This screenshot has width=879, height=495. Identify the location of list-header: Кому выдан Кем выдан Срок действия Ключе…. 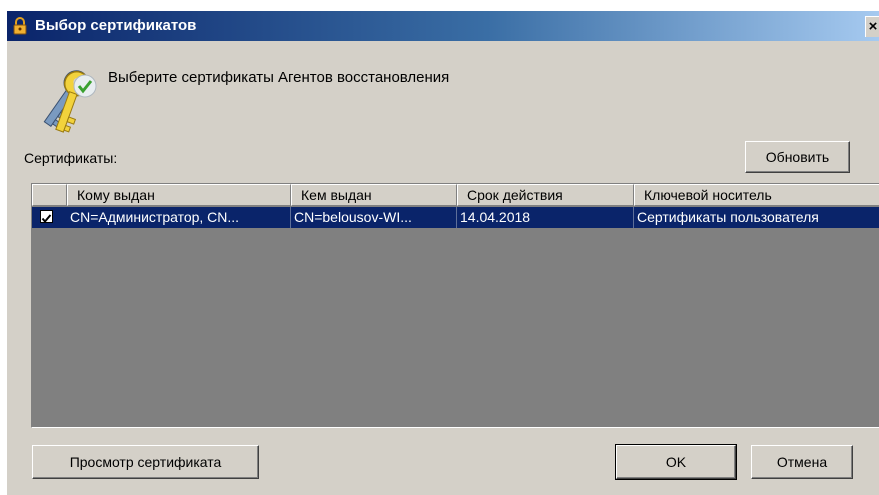
(455, 195).